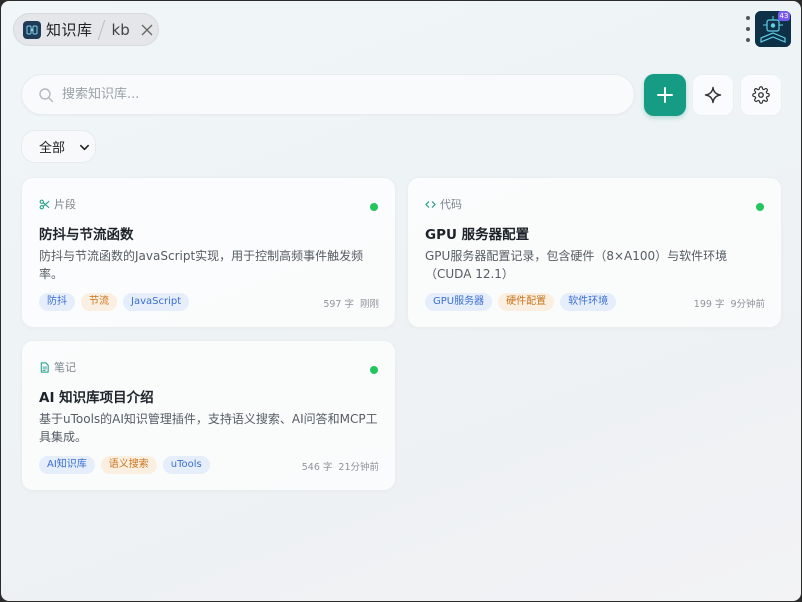 The width and height of the screenshot is (802, 602). What do you see at coordinates (401, 29) in the screenshot?
I see `top-bar: 知识库 kb 43` at bounding box center [401, 29].